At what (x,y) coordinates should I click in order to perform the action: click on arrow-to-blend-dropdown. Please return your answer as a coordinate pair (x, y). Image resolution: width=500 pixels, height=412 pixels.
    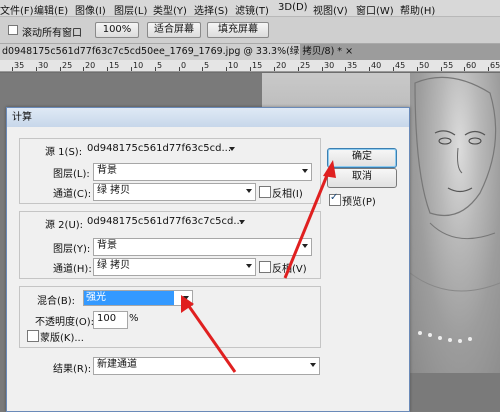
    Looking at the image, I should click on (209, 334).